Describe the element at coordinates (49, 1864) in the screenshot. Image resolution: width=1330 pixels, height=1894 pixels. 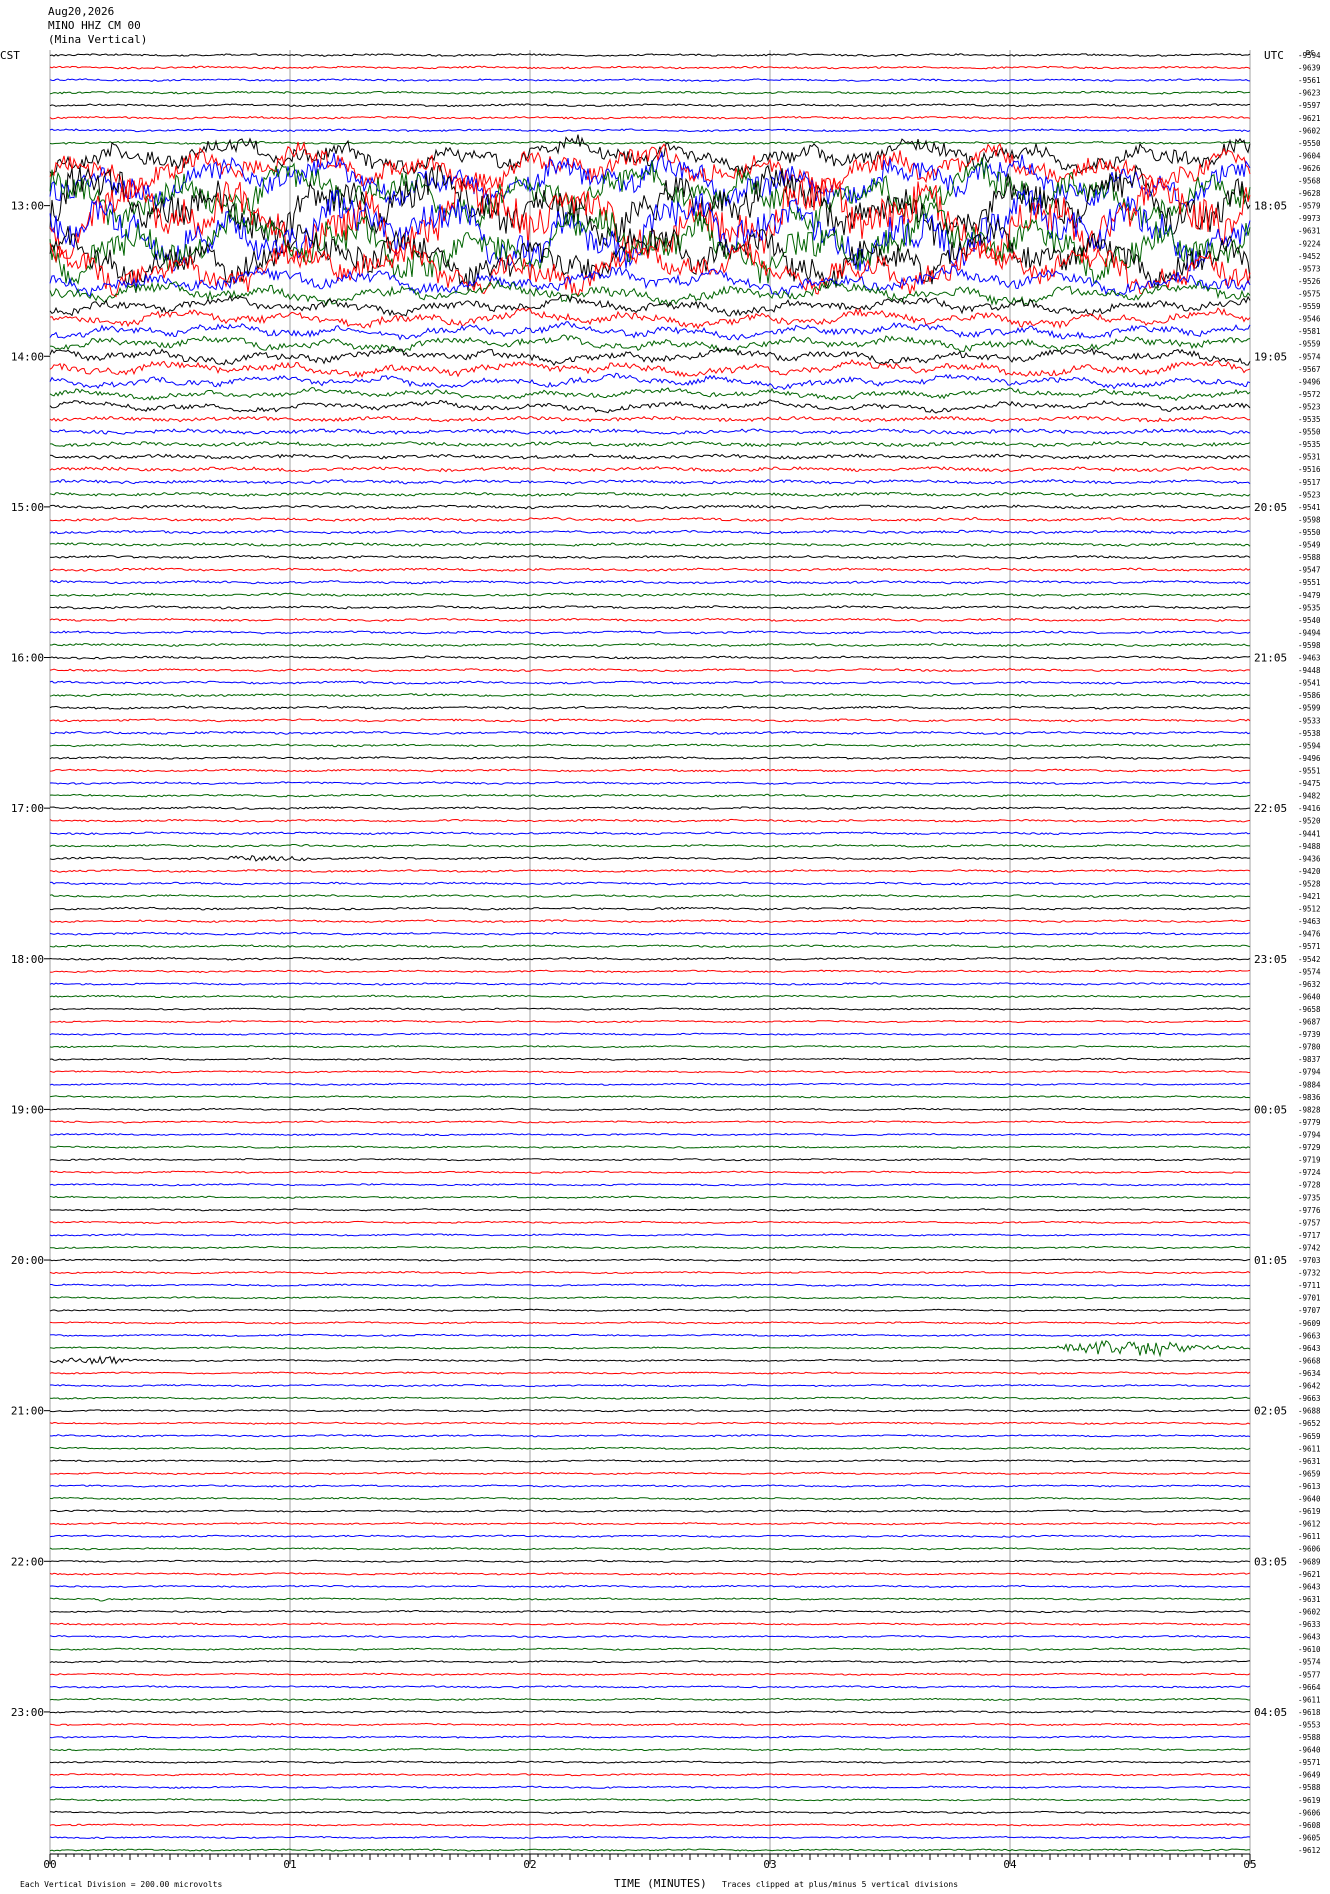
I see `x-tick-label-00: 00` at that location.